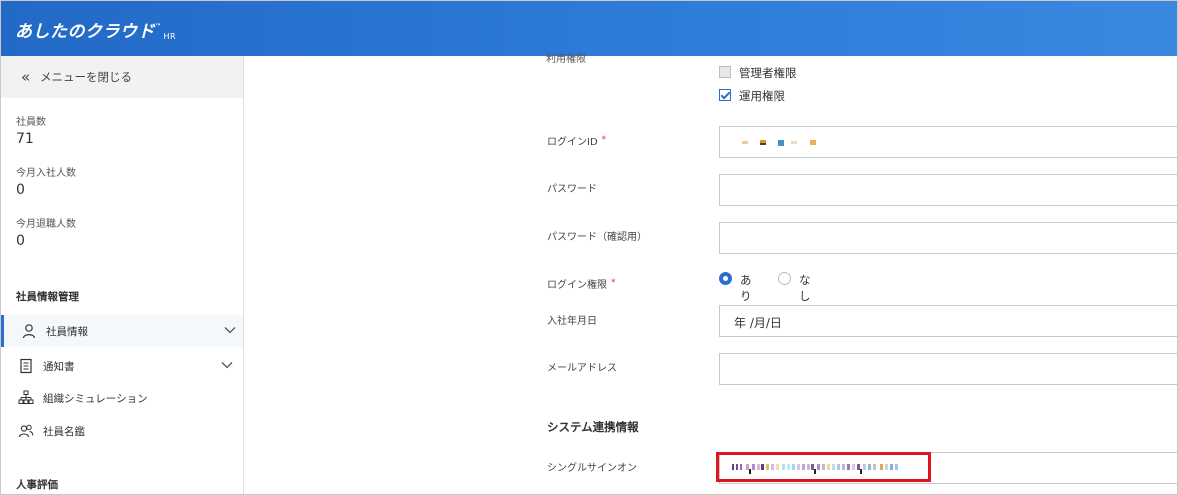 Image resolution: width=1178 pixels, height=495 pixels. I want to click on app-logo: あしたのクラウド™HR, so click(95, 29).